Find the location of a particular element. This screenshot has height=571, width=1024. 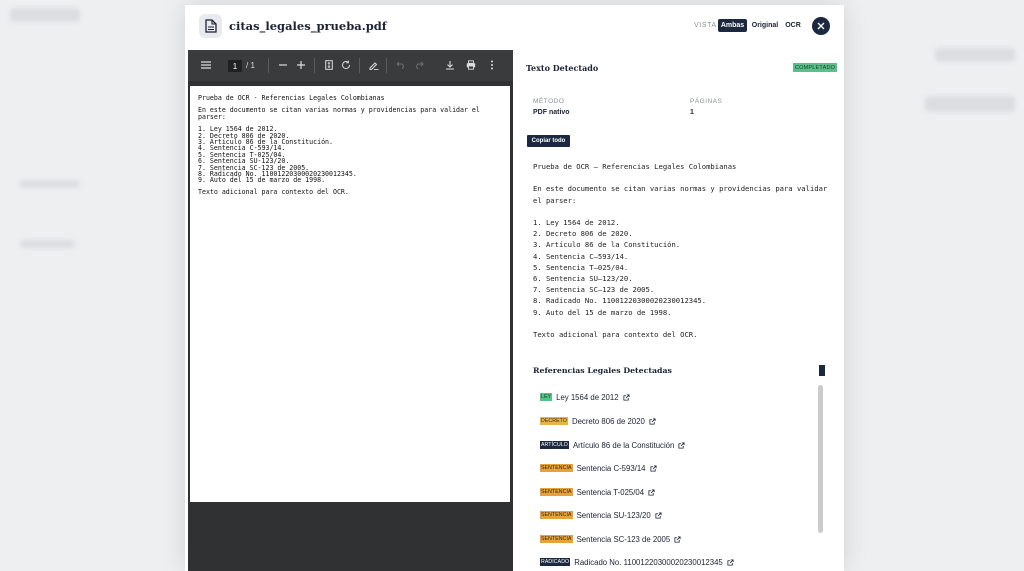

annotate-icon is located at coordinates (374, 65).